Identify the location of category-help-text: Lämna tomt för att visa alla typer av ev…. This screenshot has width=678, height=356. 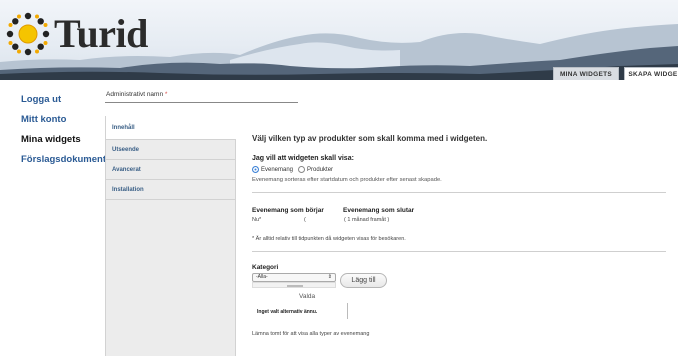
(311, 334).